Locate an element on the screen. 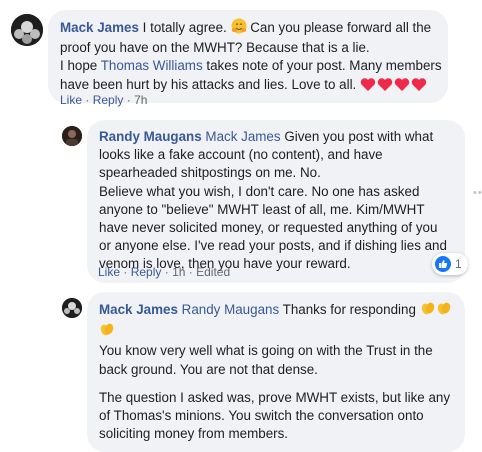 This screenshot has height=452, width=482. comment-text: soliciting money from members. is located at coordinates (194, 434).